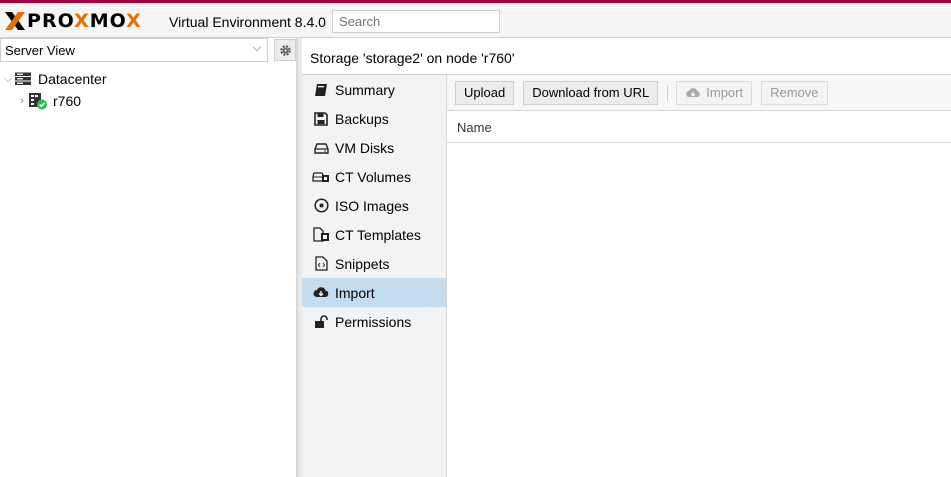 This screenshot has height=477, width=951. Describe the element at coordinates (794, 92) in the screenshot. I see `remove-button: Remove` at that location.